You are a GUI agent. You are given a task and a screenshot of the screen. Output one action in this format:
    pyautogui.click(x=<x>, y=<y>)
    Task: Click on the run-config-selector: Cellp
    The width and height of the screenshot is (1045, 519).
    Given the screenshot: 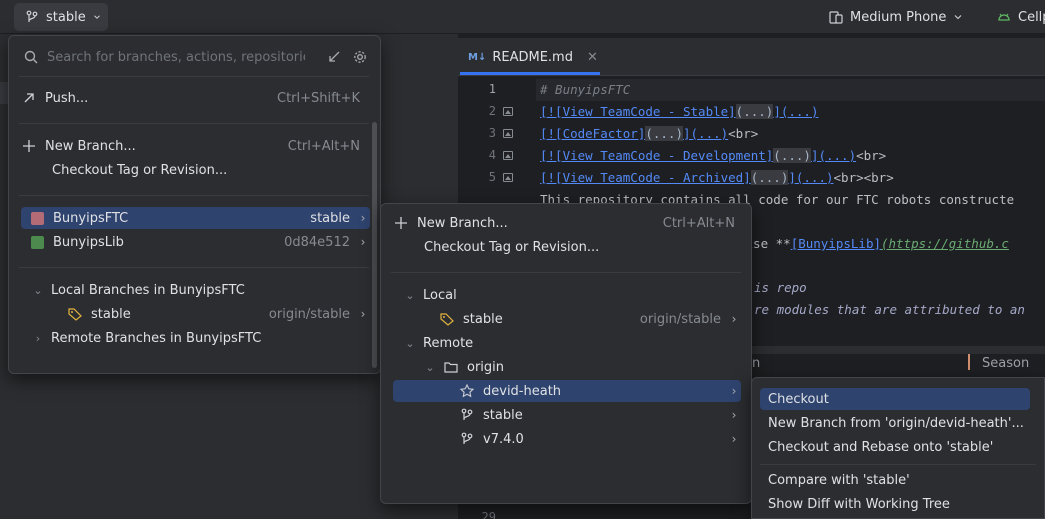 What is the action you would take?
    pyautogui.click(x=1020, y=17)
    